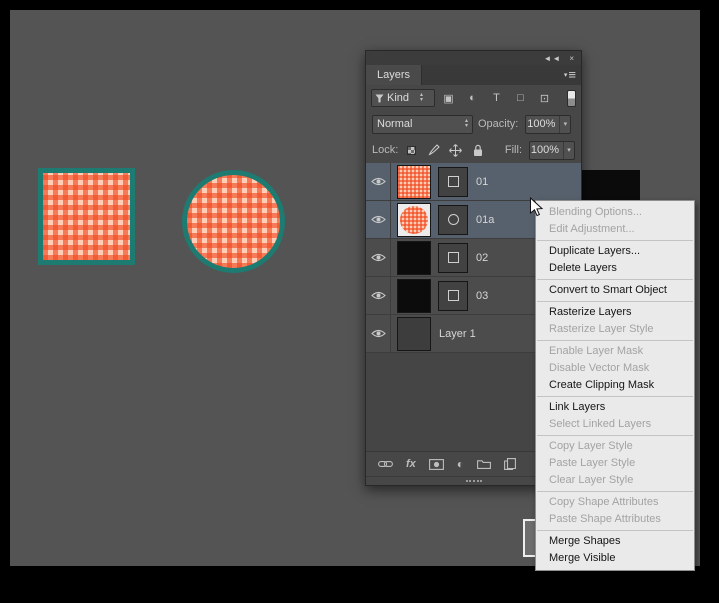  I want to click on menu-item-link-layers: Link Layers, so click(615, 407).